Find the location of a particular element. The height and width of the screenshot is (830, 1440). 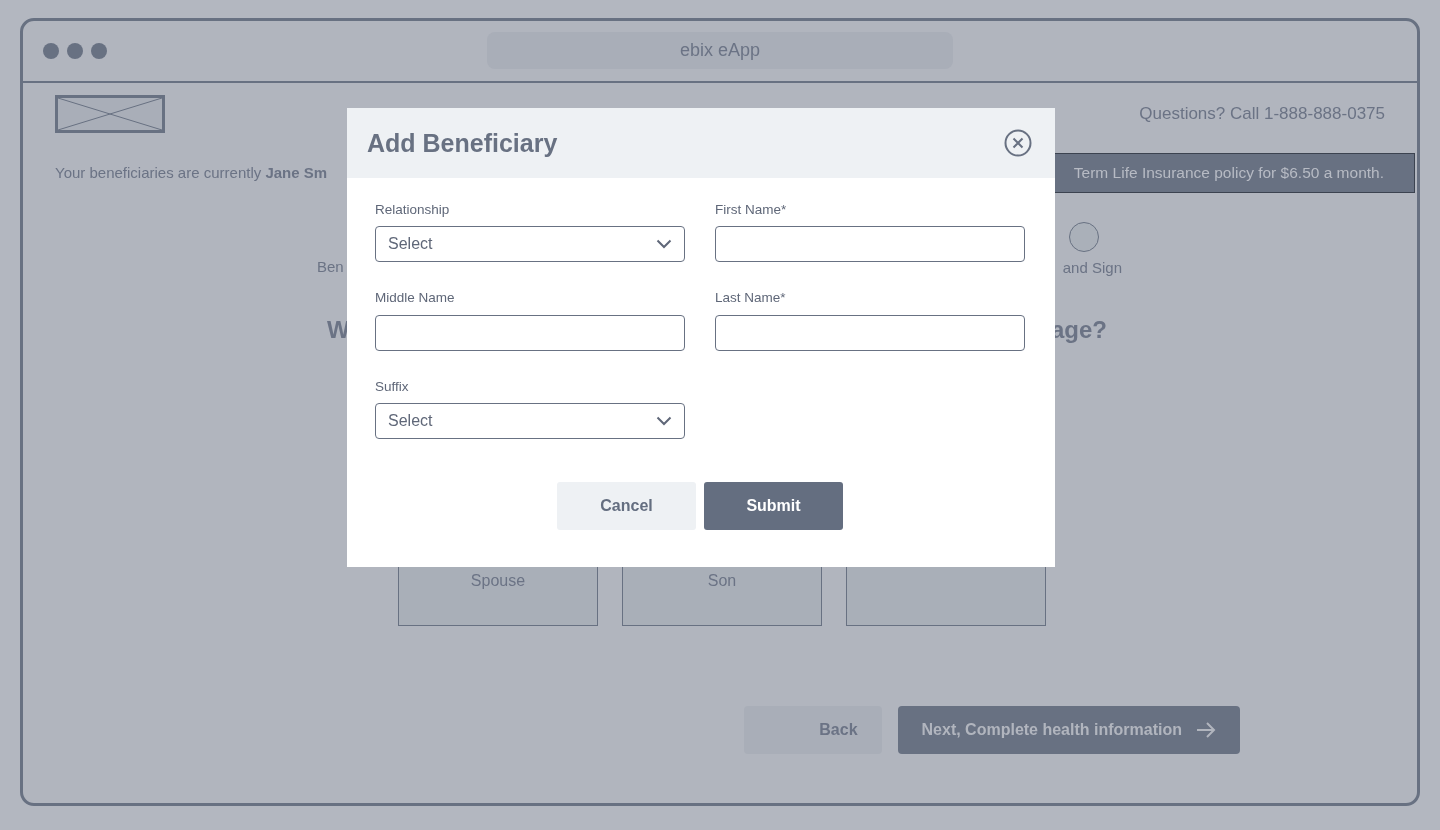

field-label: Last Name* is located at coordinates (751, 298).